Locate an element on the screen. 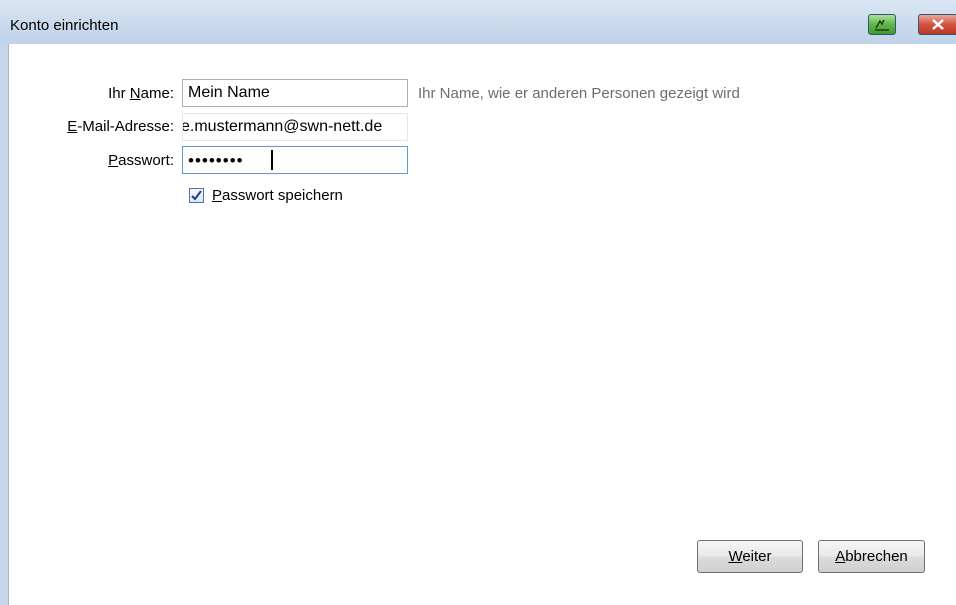 The image size is (956, 605). checkmark-icon is located at coordinates (196, 195).